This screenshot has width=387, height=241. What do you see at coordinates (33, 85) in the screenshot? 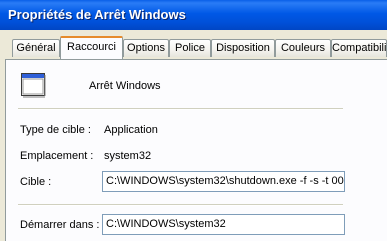
I see `application-window-icon` at bounding box center [33, 85].